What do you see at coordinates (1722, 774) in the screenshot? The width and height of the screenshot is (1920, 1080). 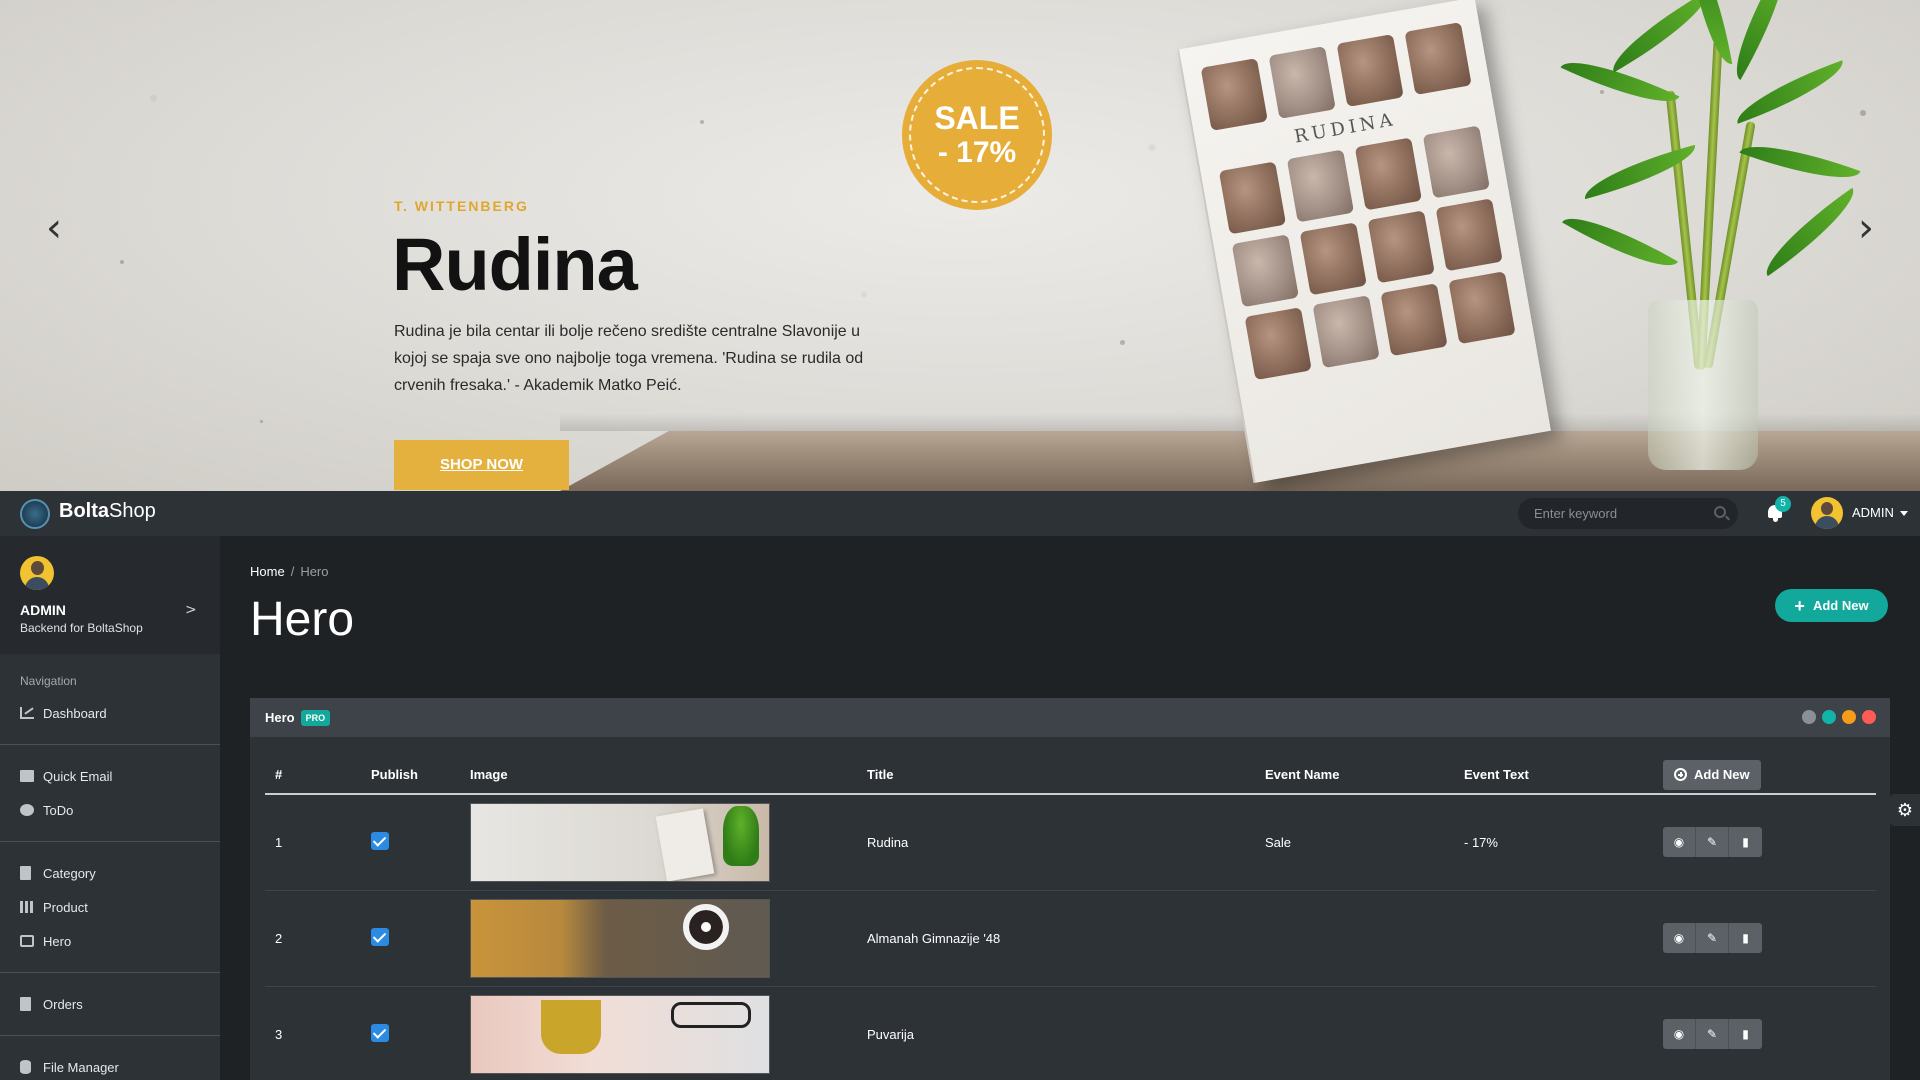 I see `table-add-new-label: Add New` at bounding box center [1722, 774].